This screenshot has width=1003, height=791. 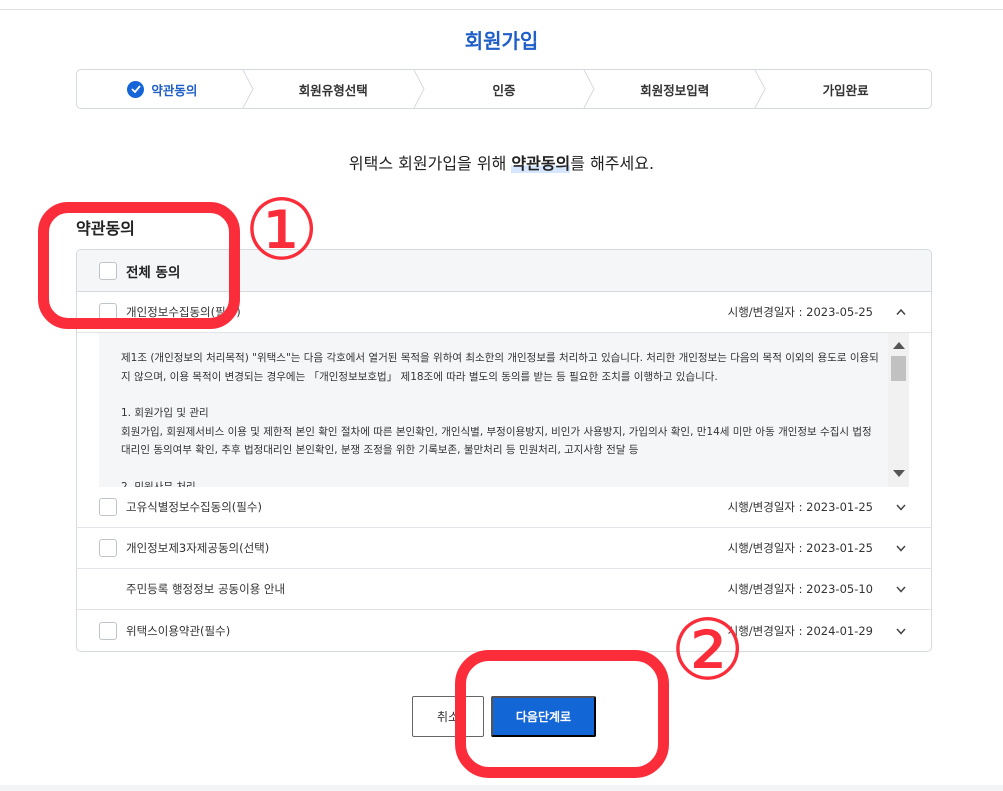 I want to click on step-label: 인증, so click(x=504, y=90).